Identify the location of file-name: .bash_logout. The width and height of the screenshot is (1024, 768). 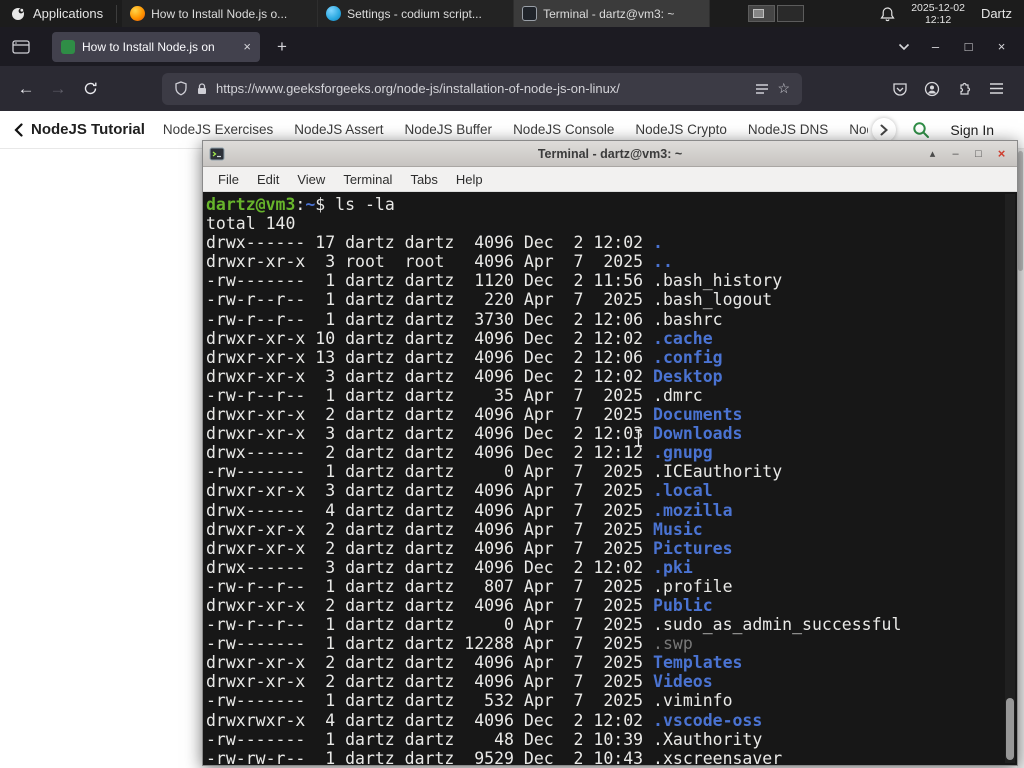
(713, 300).